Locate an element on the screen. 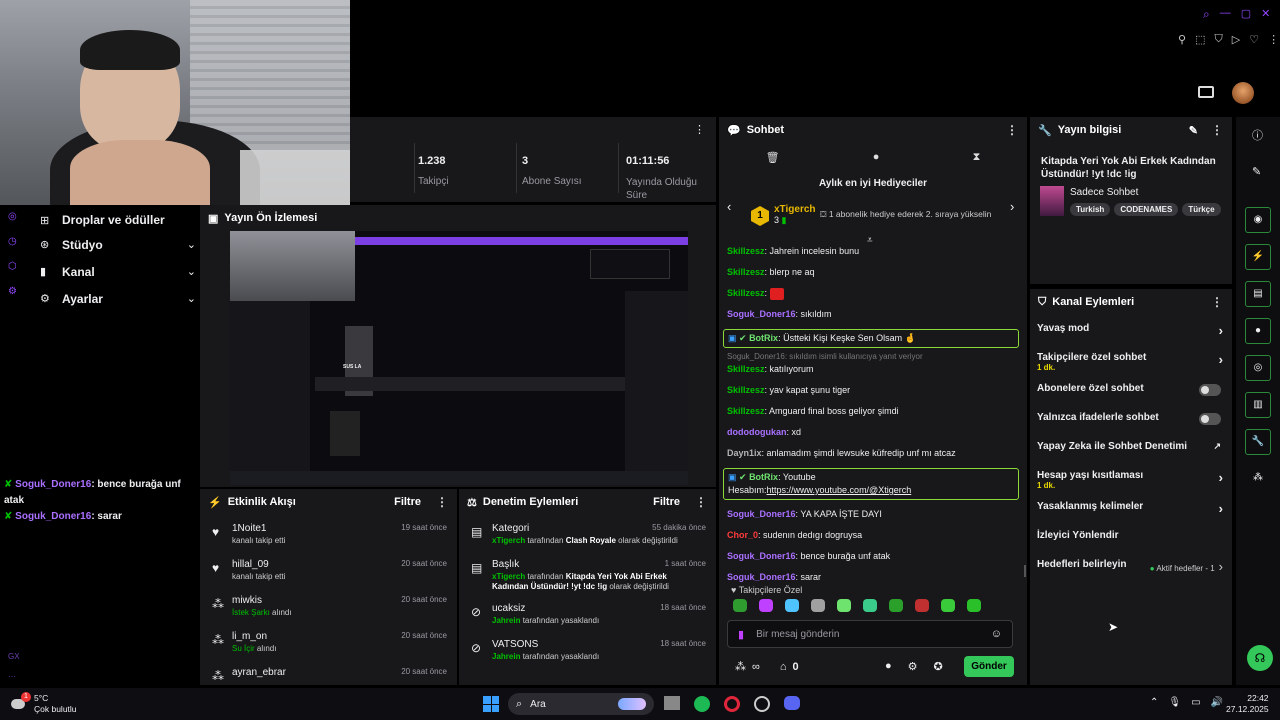 The height and width of the screenshot is (720, 1280). clipboard-icon: ▤ is located at coordinates (1258, 294).